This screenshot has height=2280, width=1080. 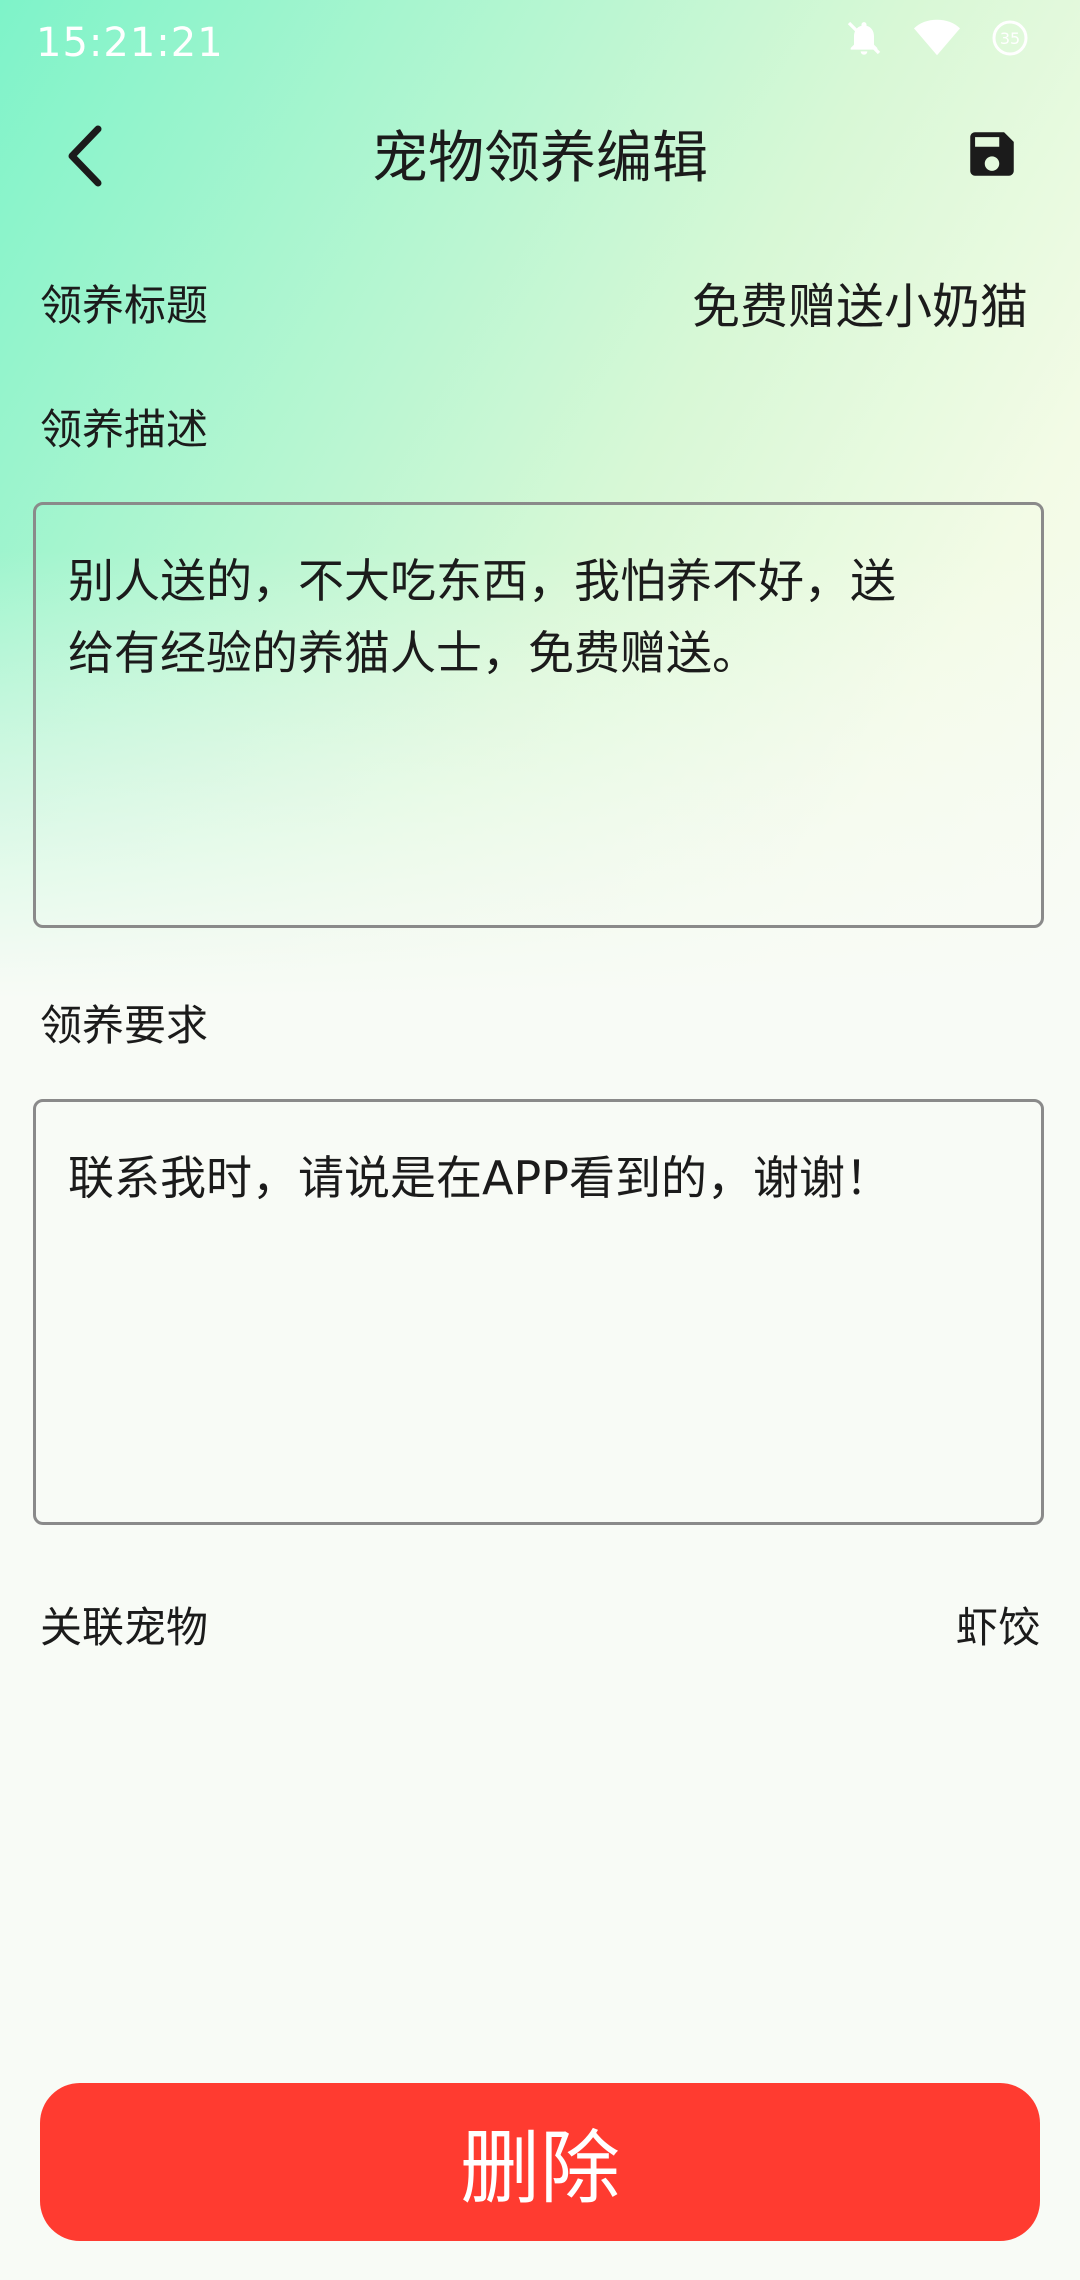 I want to click on requirement-label: 领养要求, so click(x=124, y=1025).